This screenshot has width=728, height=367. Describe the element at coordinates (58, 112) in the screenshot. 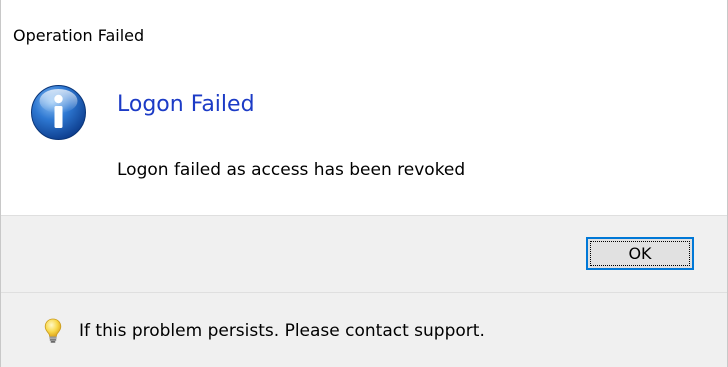

I see `information-icon` at that location.